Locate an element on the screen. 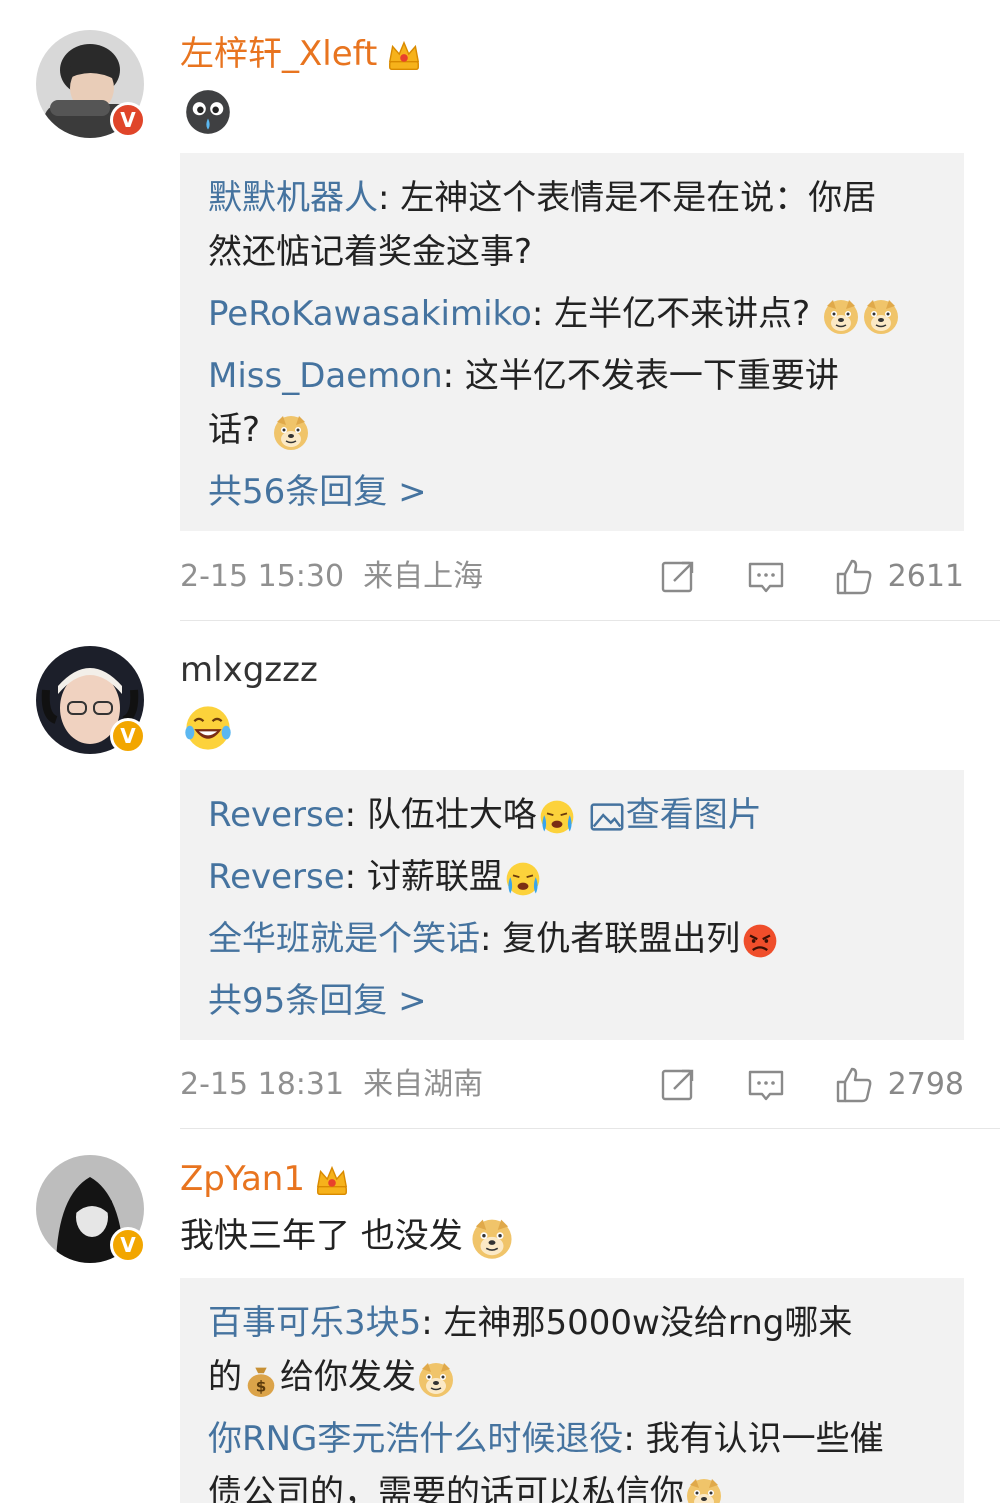 This screenshot has height=1503, width=1000. timestamp: 2-15 18:31 来自湖南 is located at coordinates (331, 1085).